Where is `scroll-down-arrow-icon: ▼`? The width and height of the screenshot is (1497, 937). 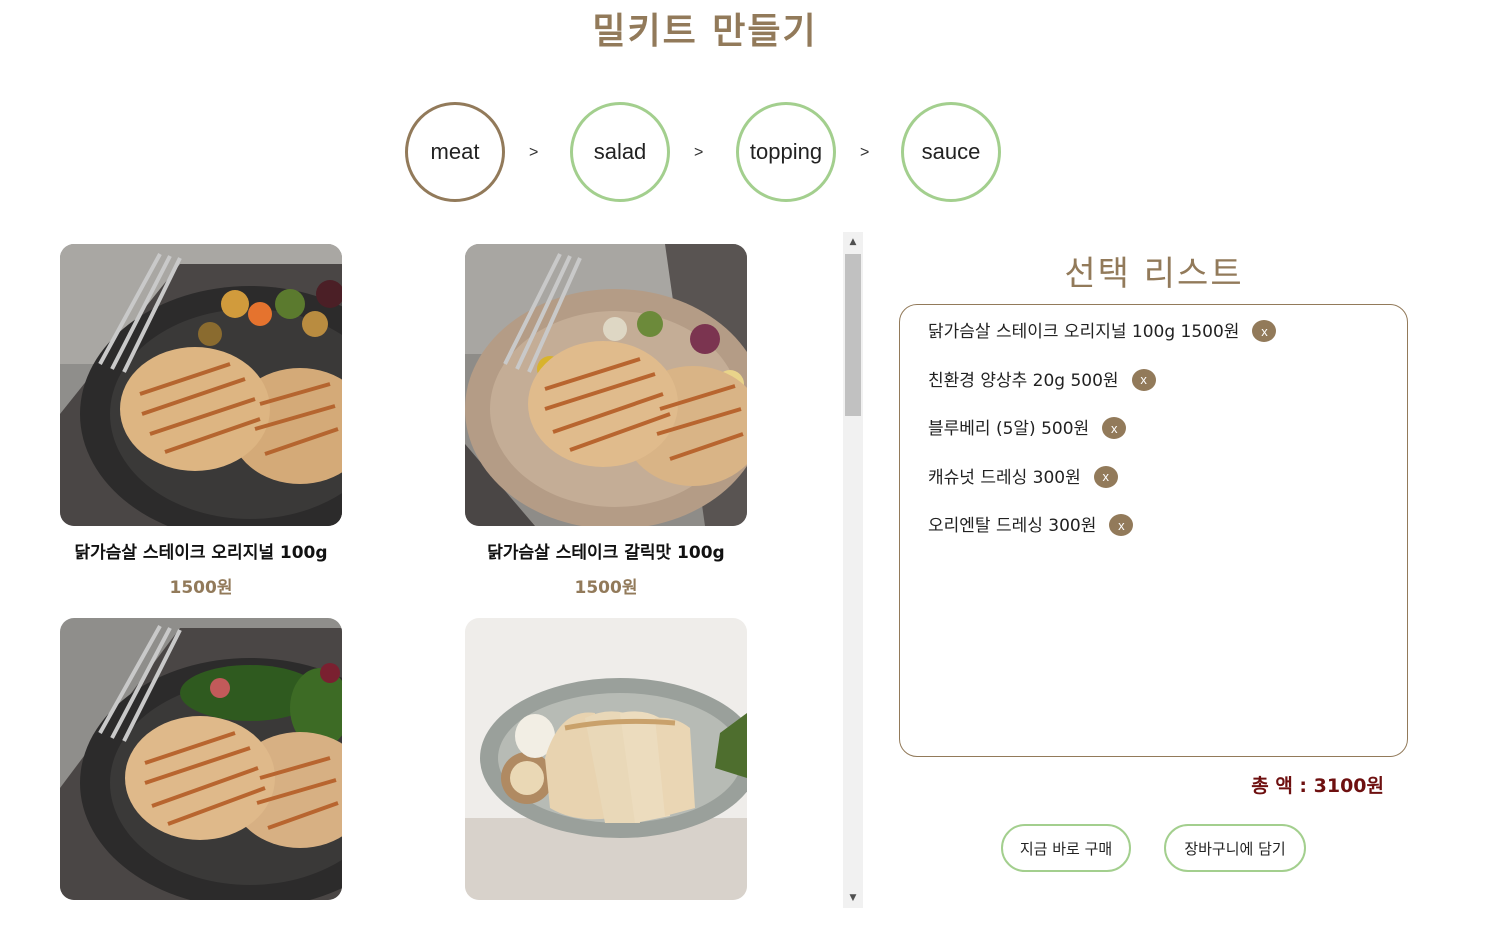
scroll-down-arrow-icon: ▼ is located at coordinates (853, 898).